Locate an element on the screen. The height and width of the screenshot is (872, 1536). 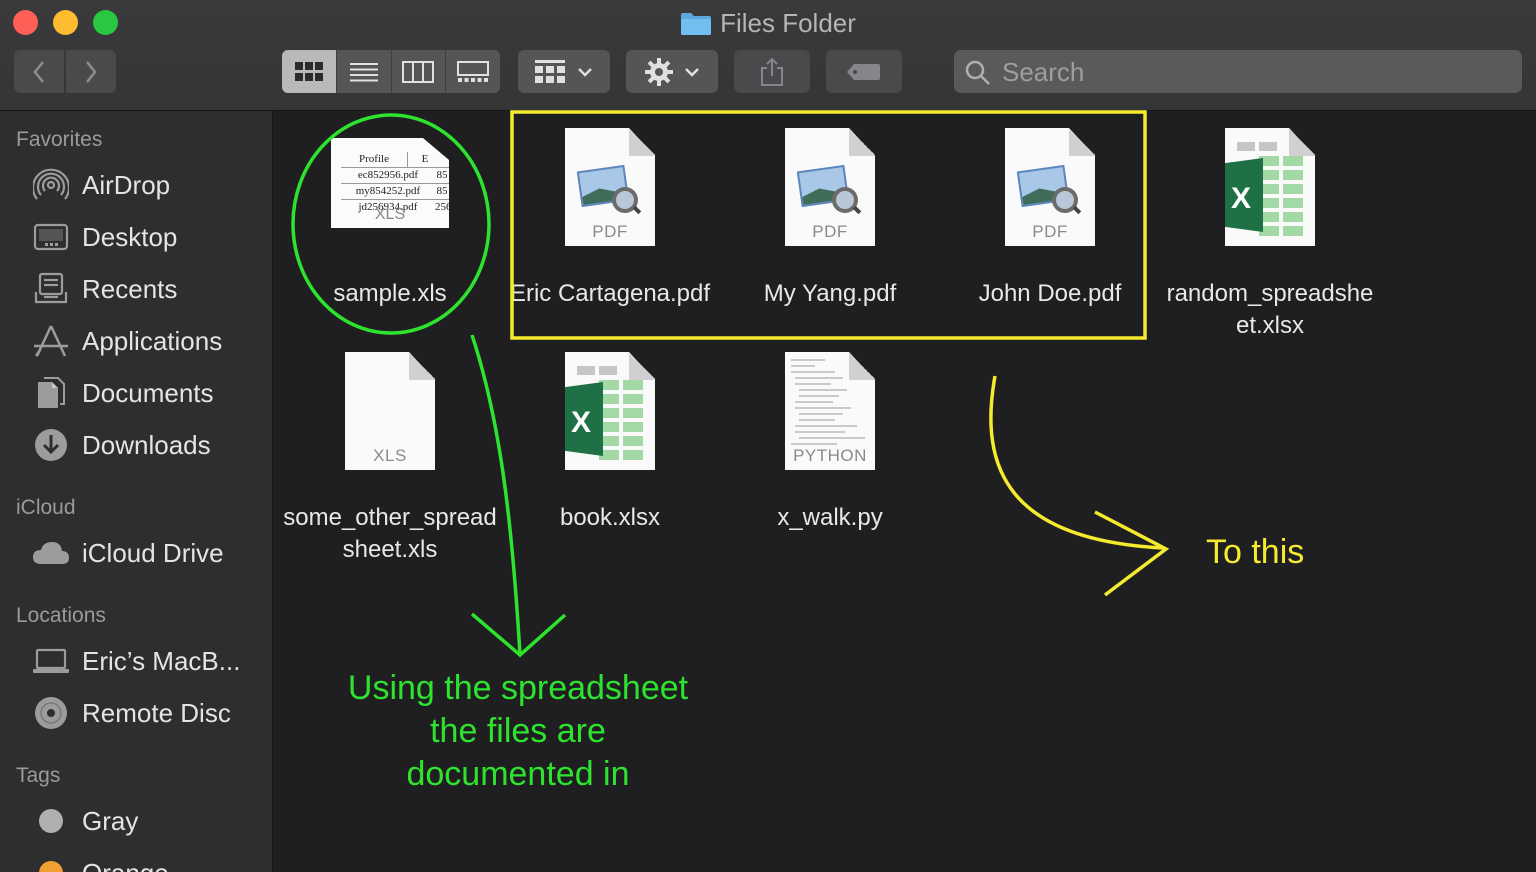
gallery-view-icon is located at coordinates (473, 71).